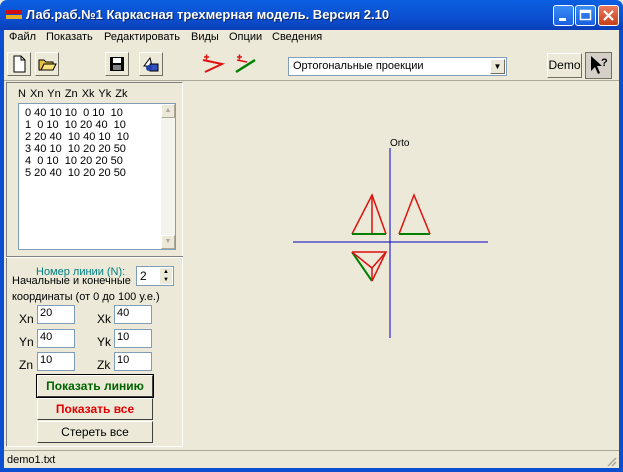 The height and width of the screenshot is (472, 623). I want to click on shapes-icon, so click(151, 64).